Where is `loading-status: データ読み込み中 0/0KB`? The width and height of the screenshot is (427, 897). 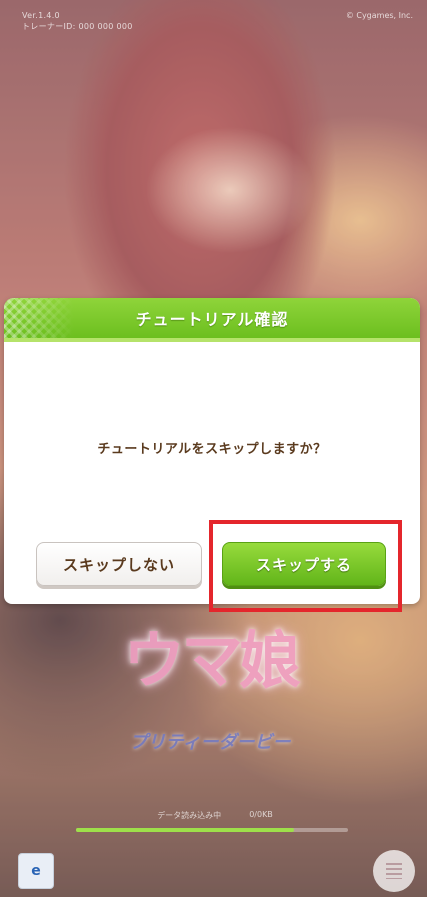
loading-status: データ読み込み中 0/0KB is located at coordinates (215, 815).